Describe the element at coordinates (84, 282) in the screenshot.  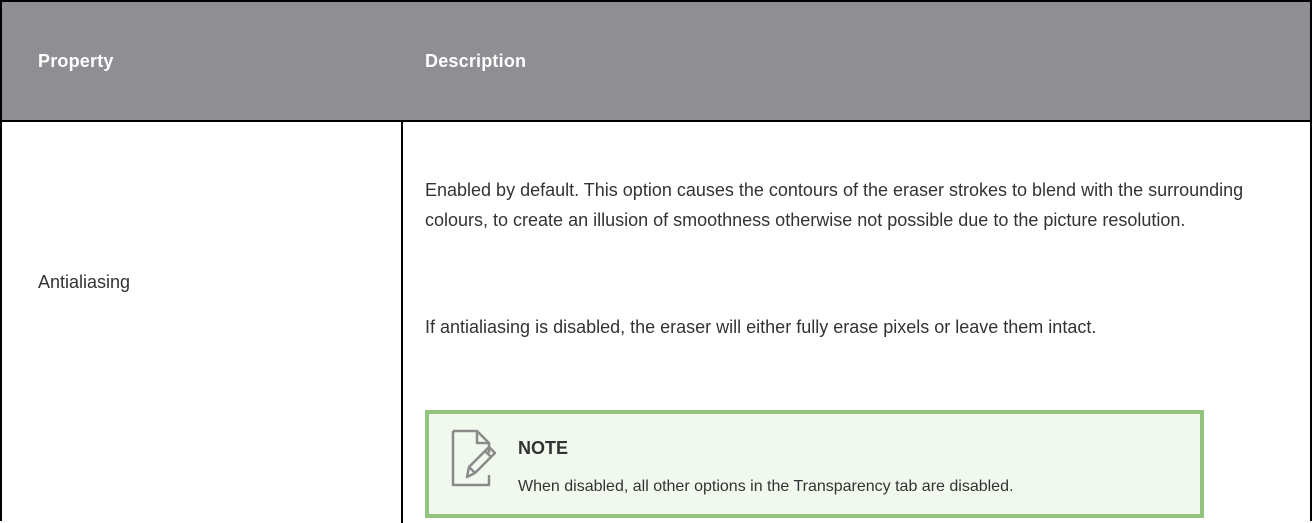
I see `property-name-cell: Antialiasing` at that location.